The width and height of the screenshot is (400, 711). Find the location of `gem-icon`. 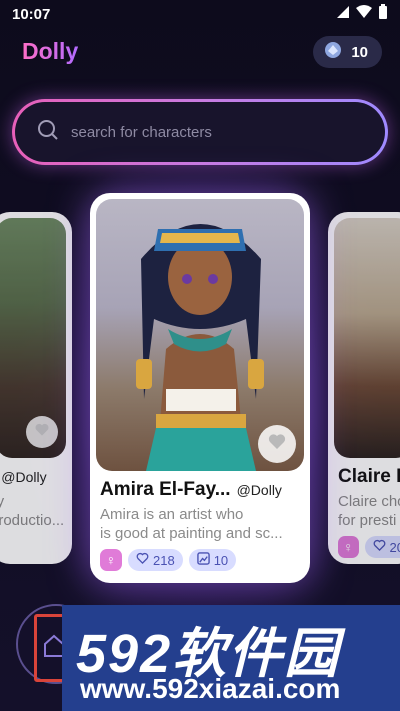

gem-icon is located at coordinates (333, 52).